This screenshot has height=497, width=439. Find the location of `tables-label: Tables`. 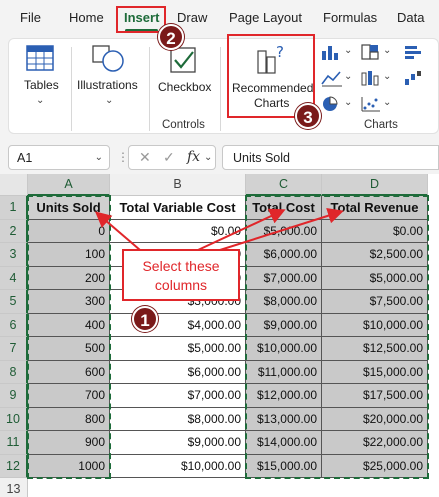

tables-label: Tables is located at coordinates (41, 85).